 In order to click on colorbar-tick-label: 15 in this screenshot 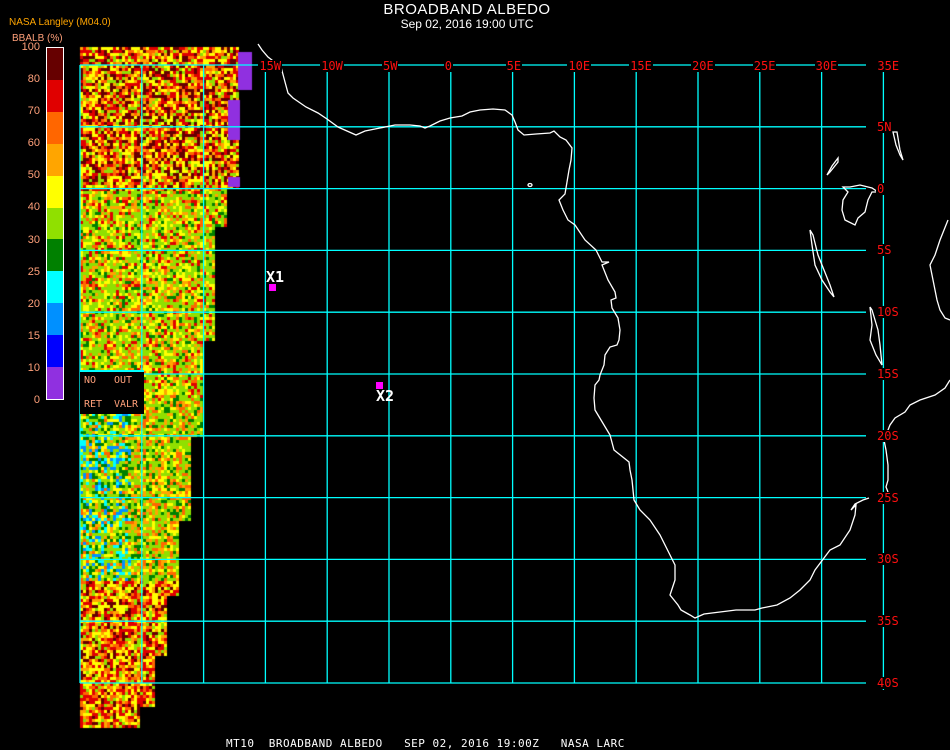, I will do `click(33, 335)`.